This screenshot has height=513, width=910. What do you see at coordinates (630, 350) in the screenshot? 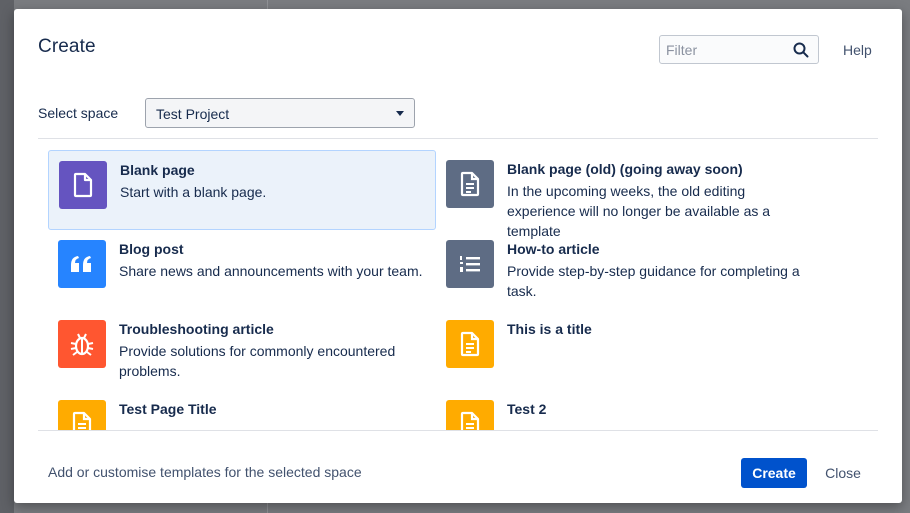
I see `template-this-is-a-title: This is a title` at bounding box center [630, 350].